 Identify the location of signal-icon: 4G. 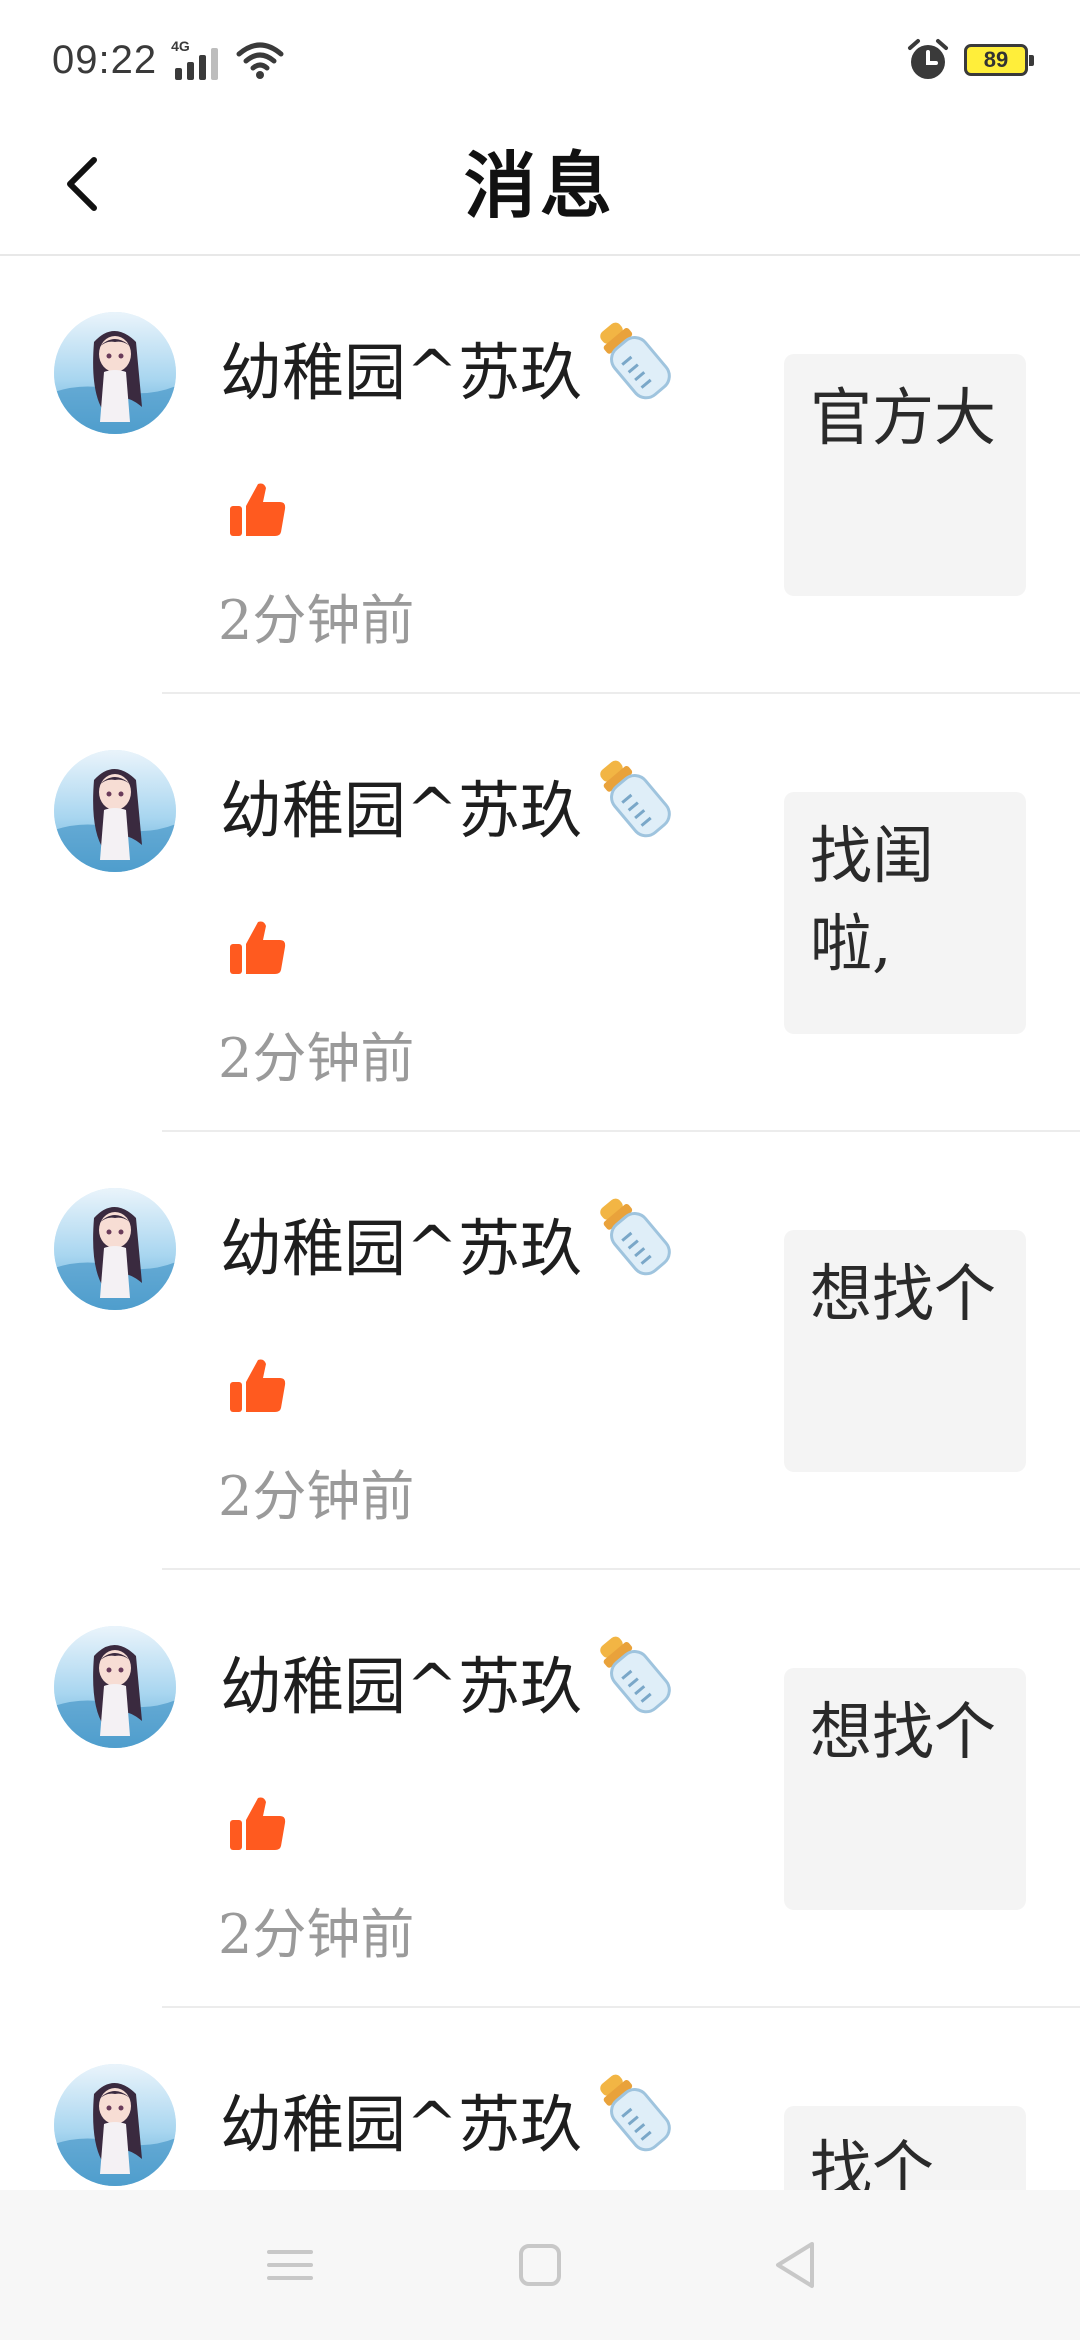
(196, 59).